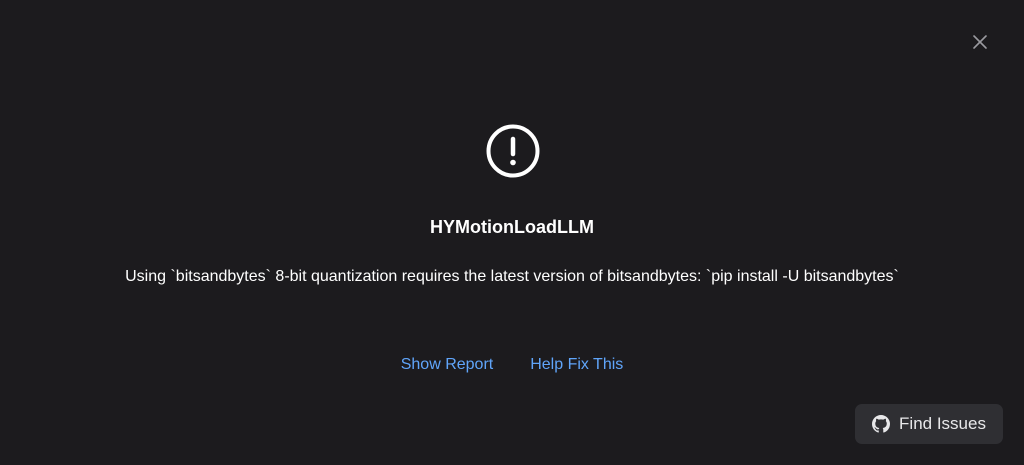  I want to click on close-button, so click(980, 42).